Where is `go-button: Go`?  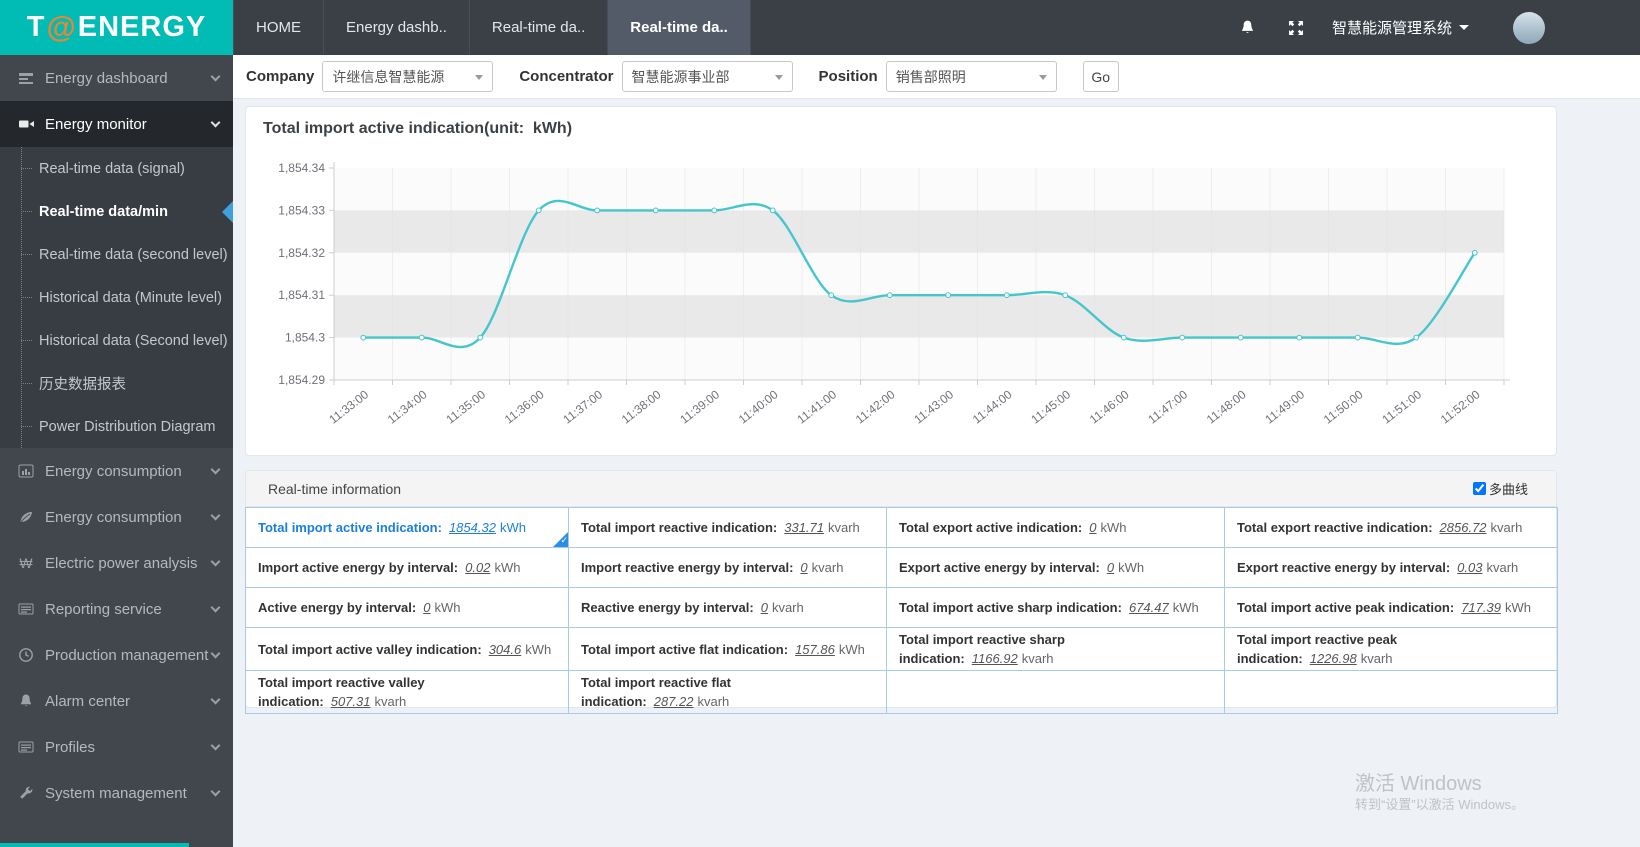 go-button: Go is located at coordinates (1100, 76).